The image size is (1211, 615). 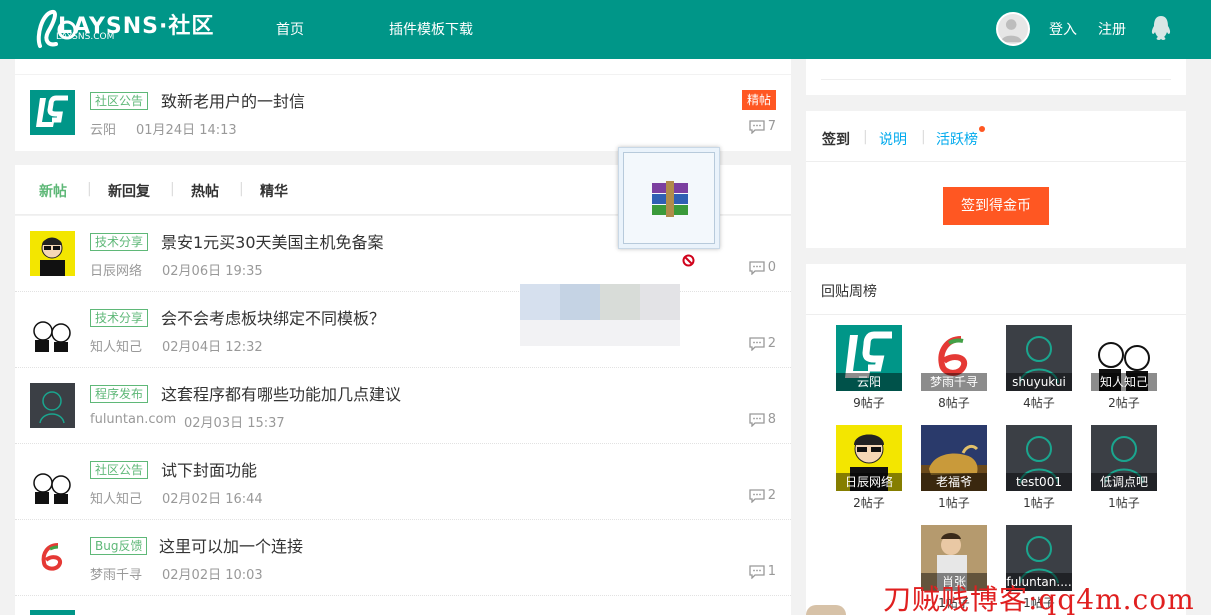 I want to click on nav-home: 首页, so click(x=290, y=29).